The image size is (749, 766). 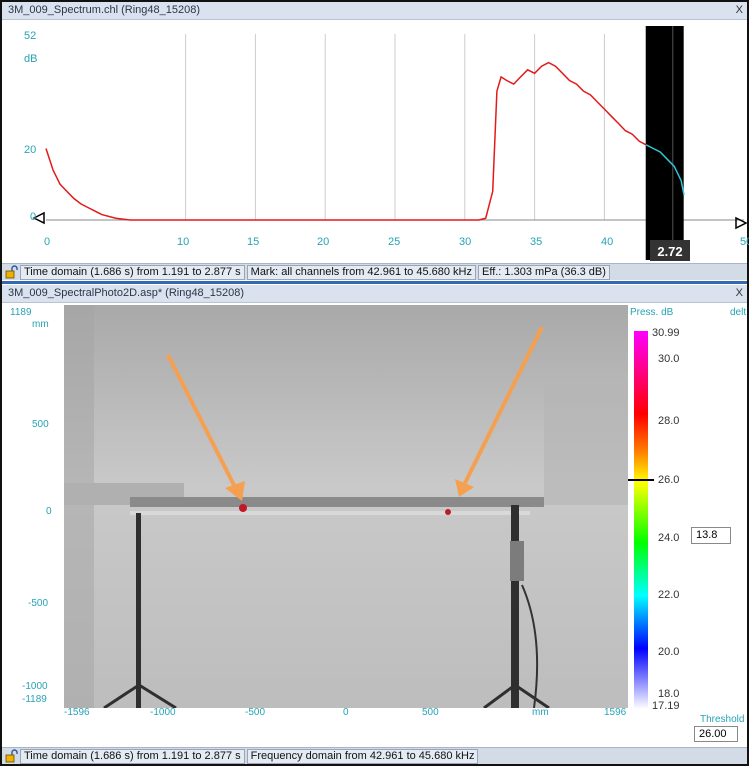 I want to click on photo-y-tick: -1189, so click(x=34, y=699).